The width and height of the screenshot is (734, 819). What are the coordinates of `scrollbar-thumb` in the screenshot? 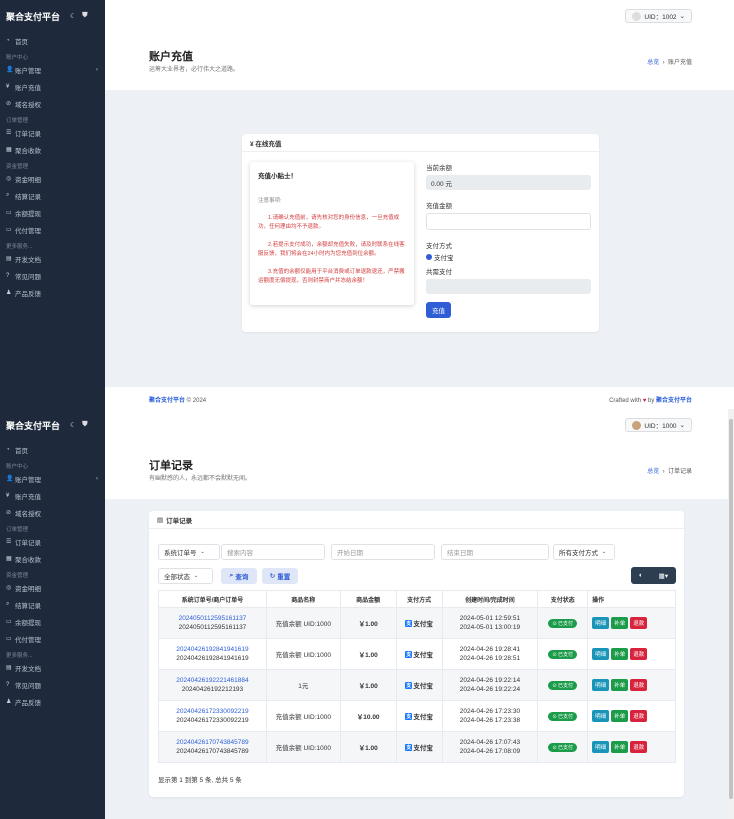 It's located at (731, 609).